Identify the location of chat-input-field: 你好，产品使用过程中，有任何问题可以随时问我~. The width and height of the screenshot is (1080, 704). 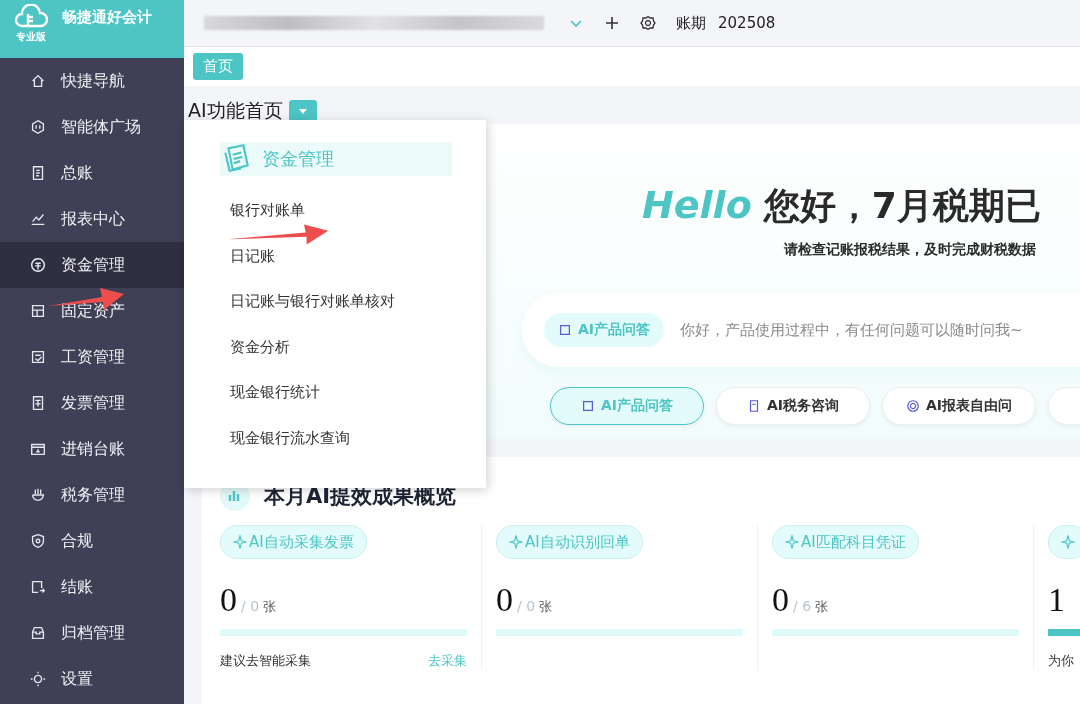
(879, 330).